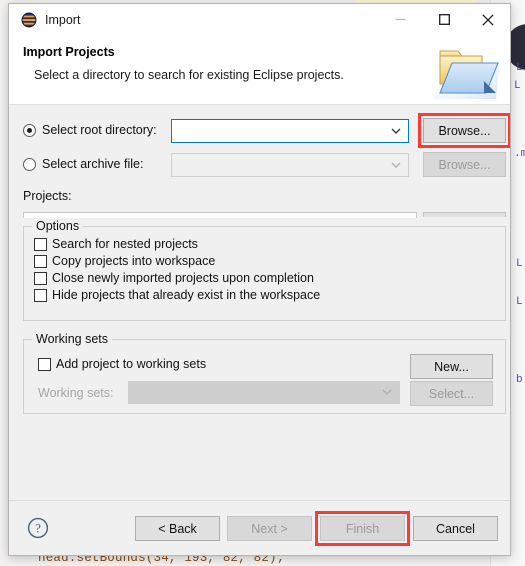 This screenshot has width=525, height=566. Describe the element at coordinates (465, 70) in the screenshot. I see `import-folder-icon` at that location.